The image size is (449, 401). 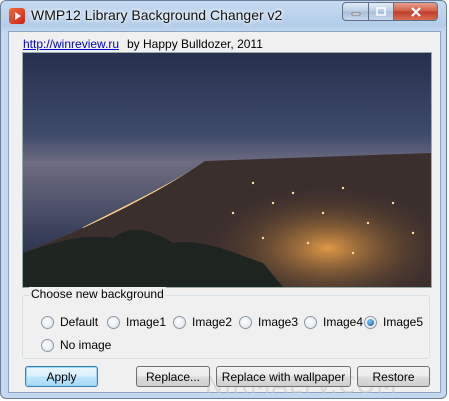 I want to click on radio-image3: Image3, so click(x=268, y=322).